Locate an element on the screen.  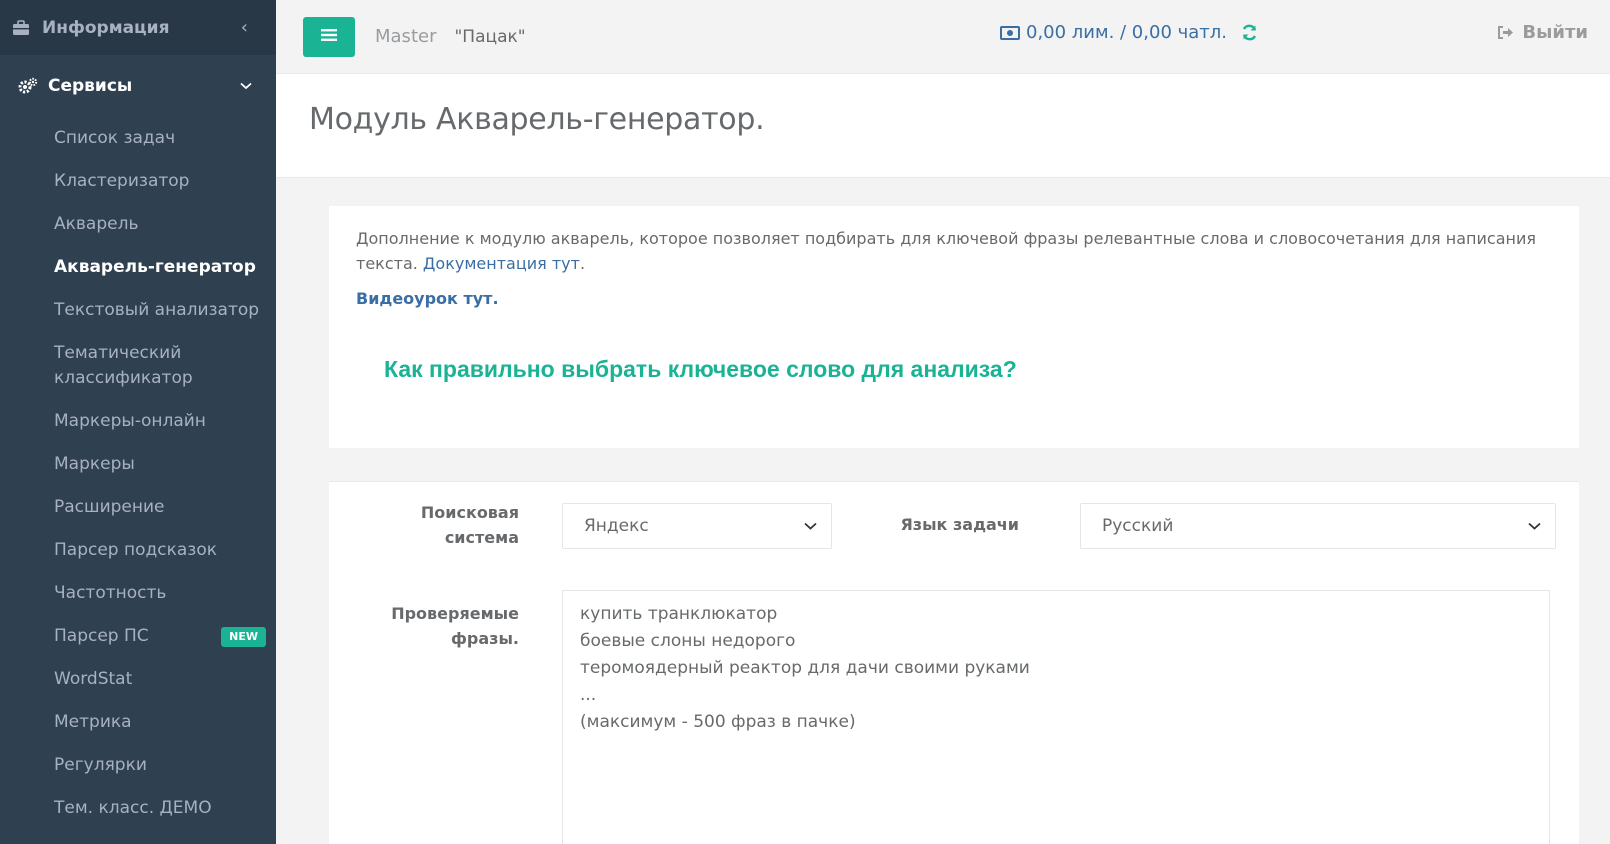
placeholder-line: боевые слоны недорого is located at coordinates (688, 641).